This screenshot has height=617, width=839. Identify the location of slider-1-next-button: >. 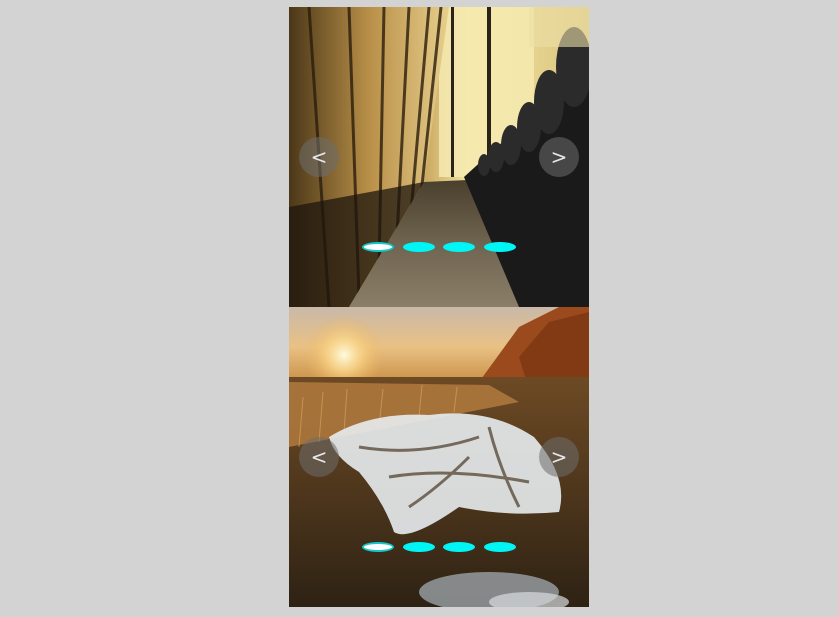
(559, 157).